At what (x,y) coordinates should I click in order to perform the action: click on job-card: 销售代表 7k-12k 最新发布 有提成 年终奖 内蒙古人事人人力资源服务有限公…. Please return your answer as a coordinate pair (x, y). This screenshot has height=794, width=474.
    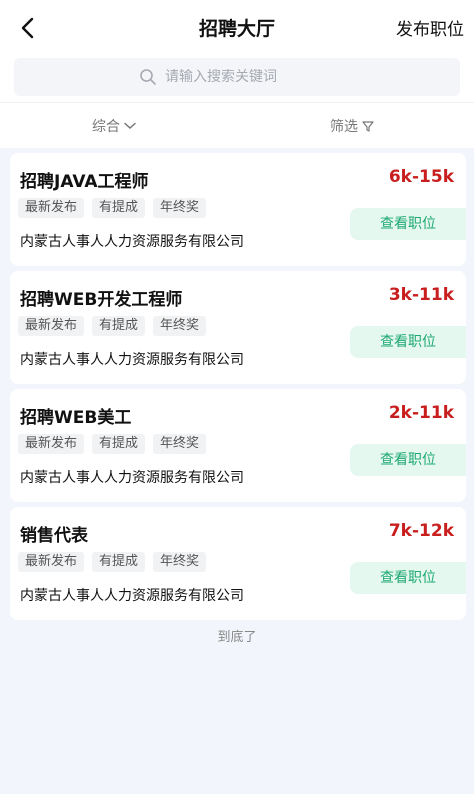
    Looking at the image, I should click on (238, 563).